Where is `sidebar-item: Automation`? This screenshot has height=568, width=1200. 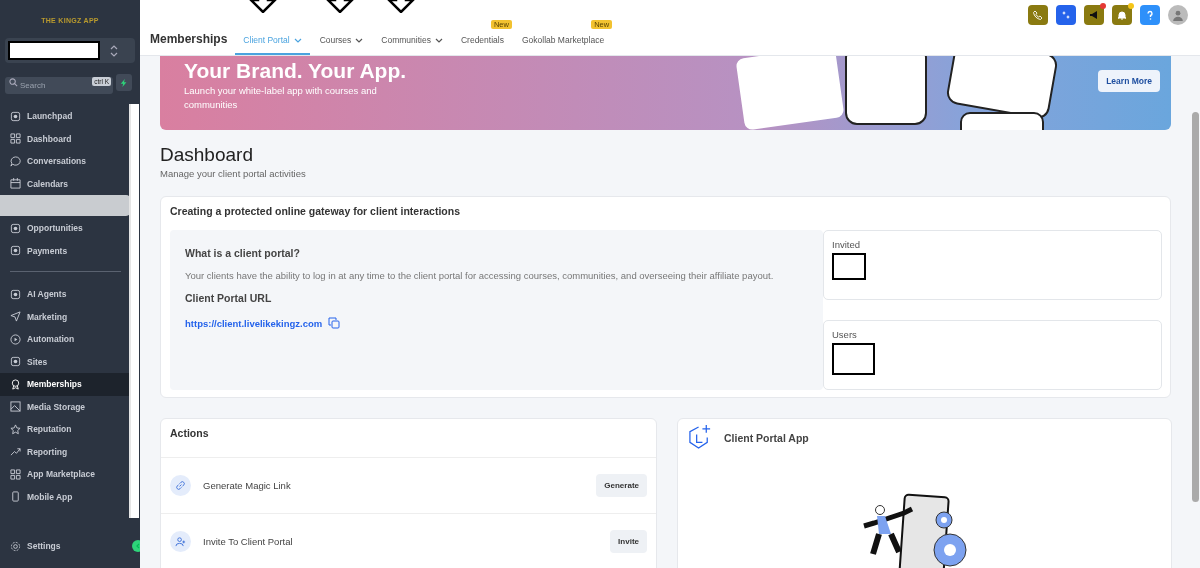
sidebar-item: Automation is located at coordinates (65, 339).